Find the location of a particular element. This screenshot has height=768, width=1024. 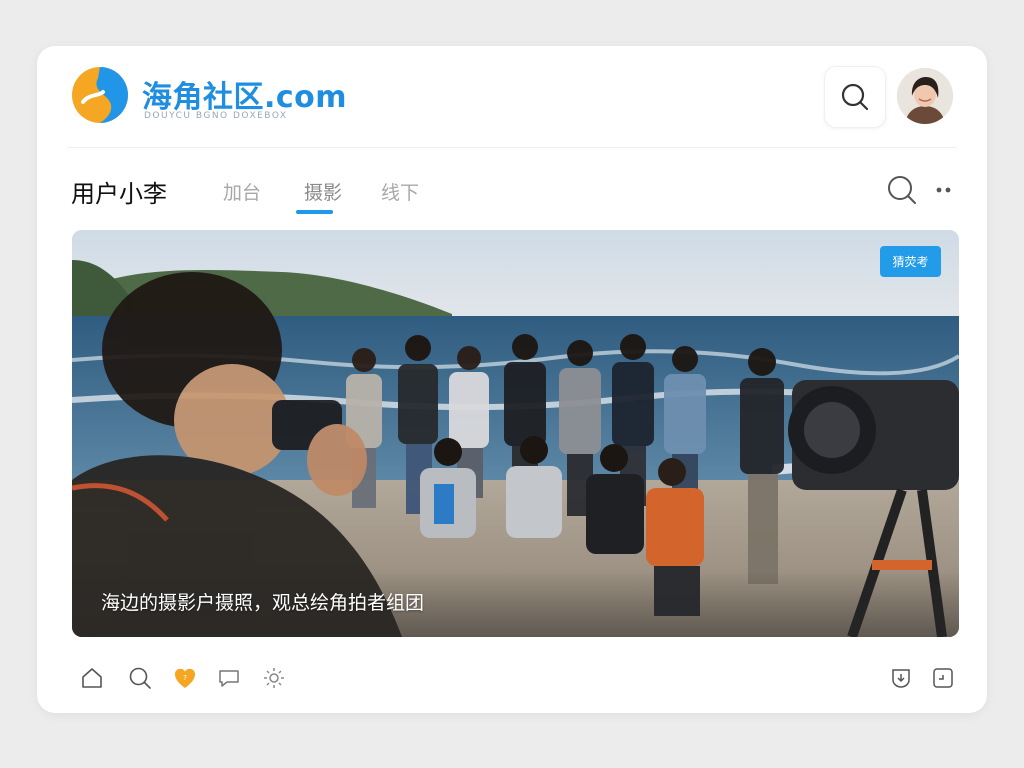

header-divider is located at coordinates (512, 147).